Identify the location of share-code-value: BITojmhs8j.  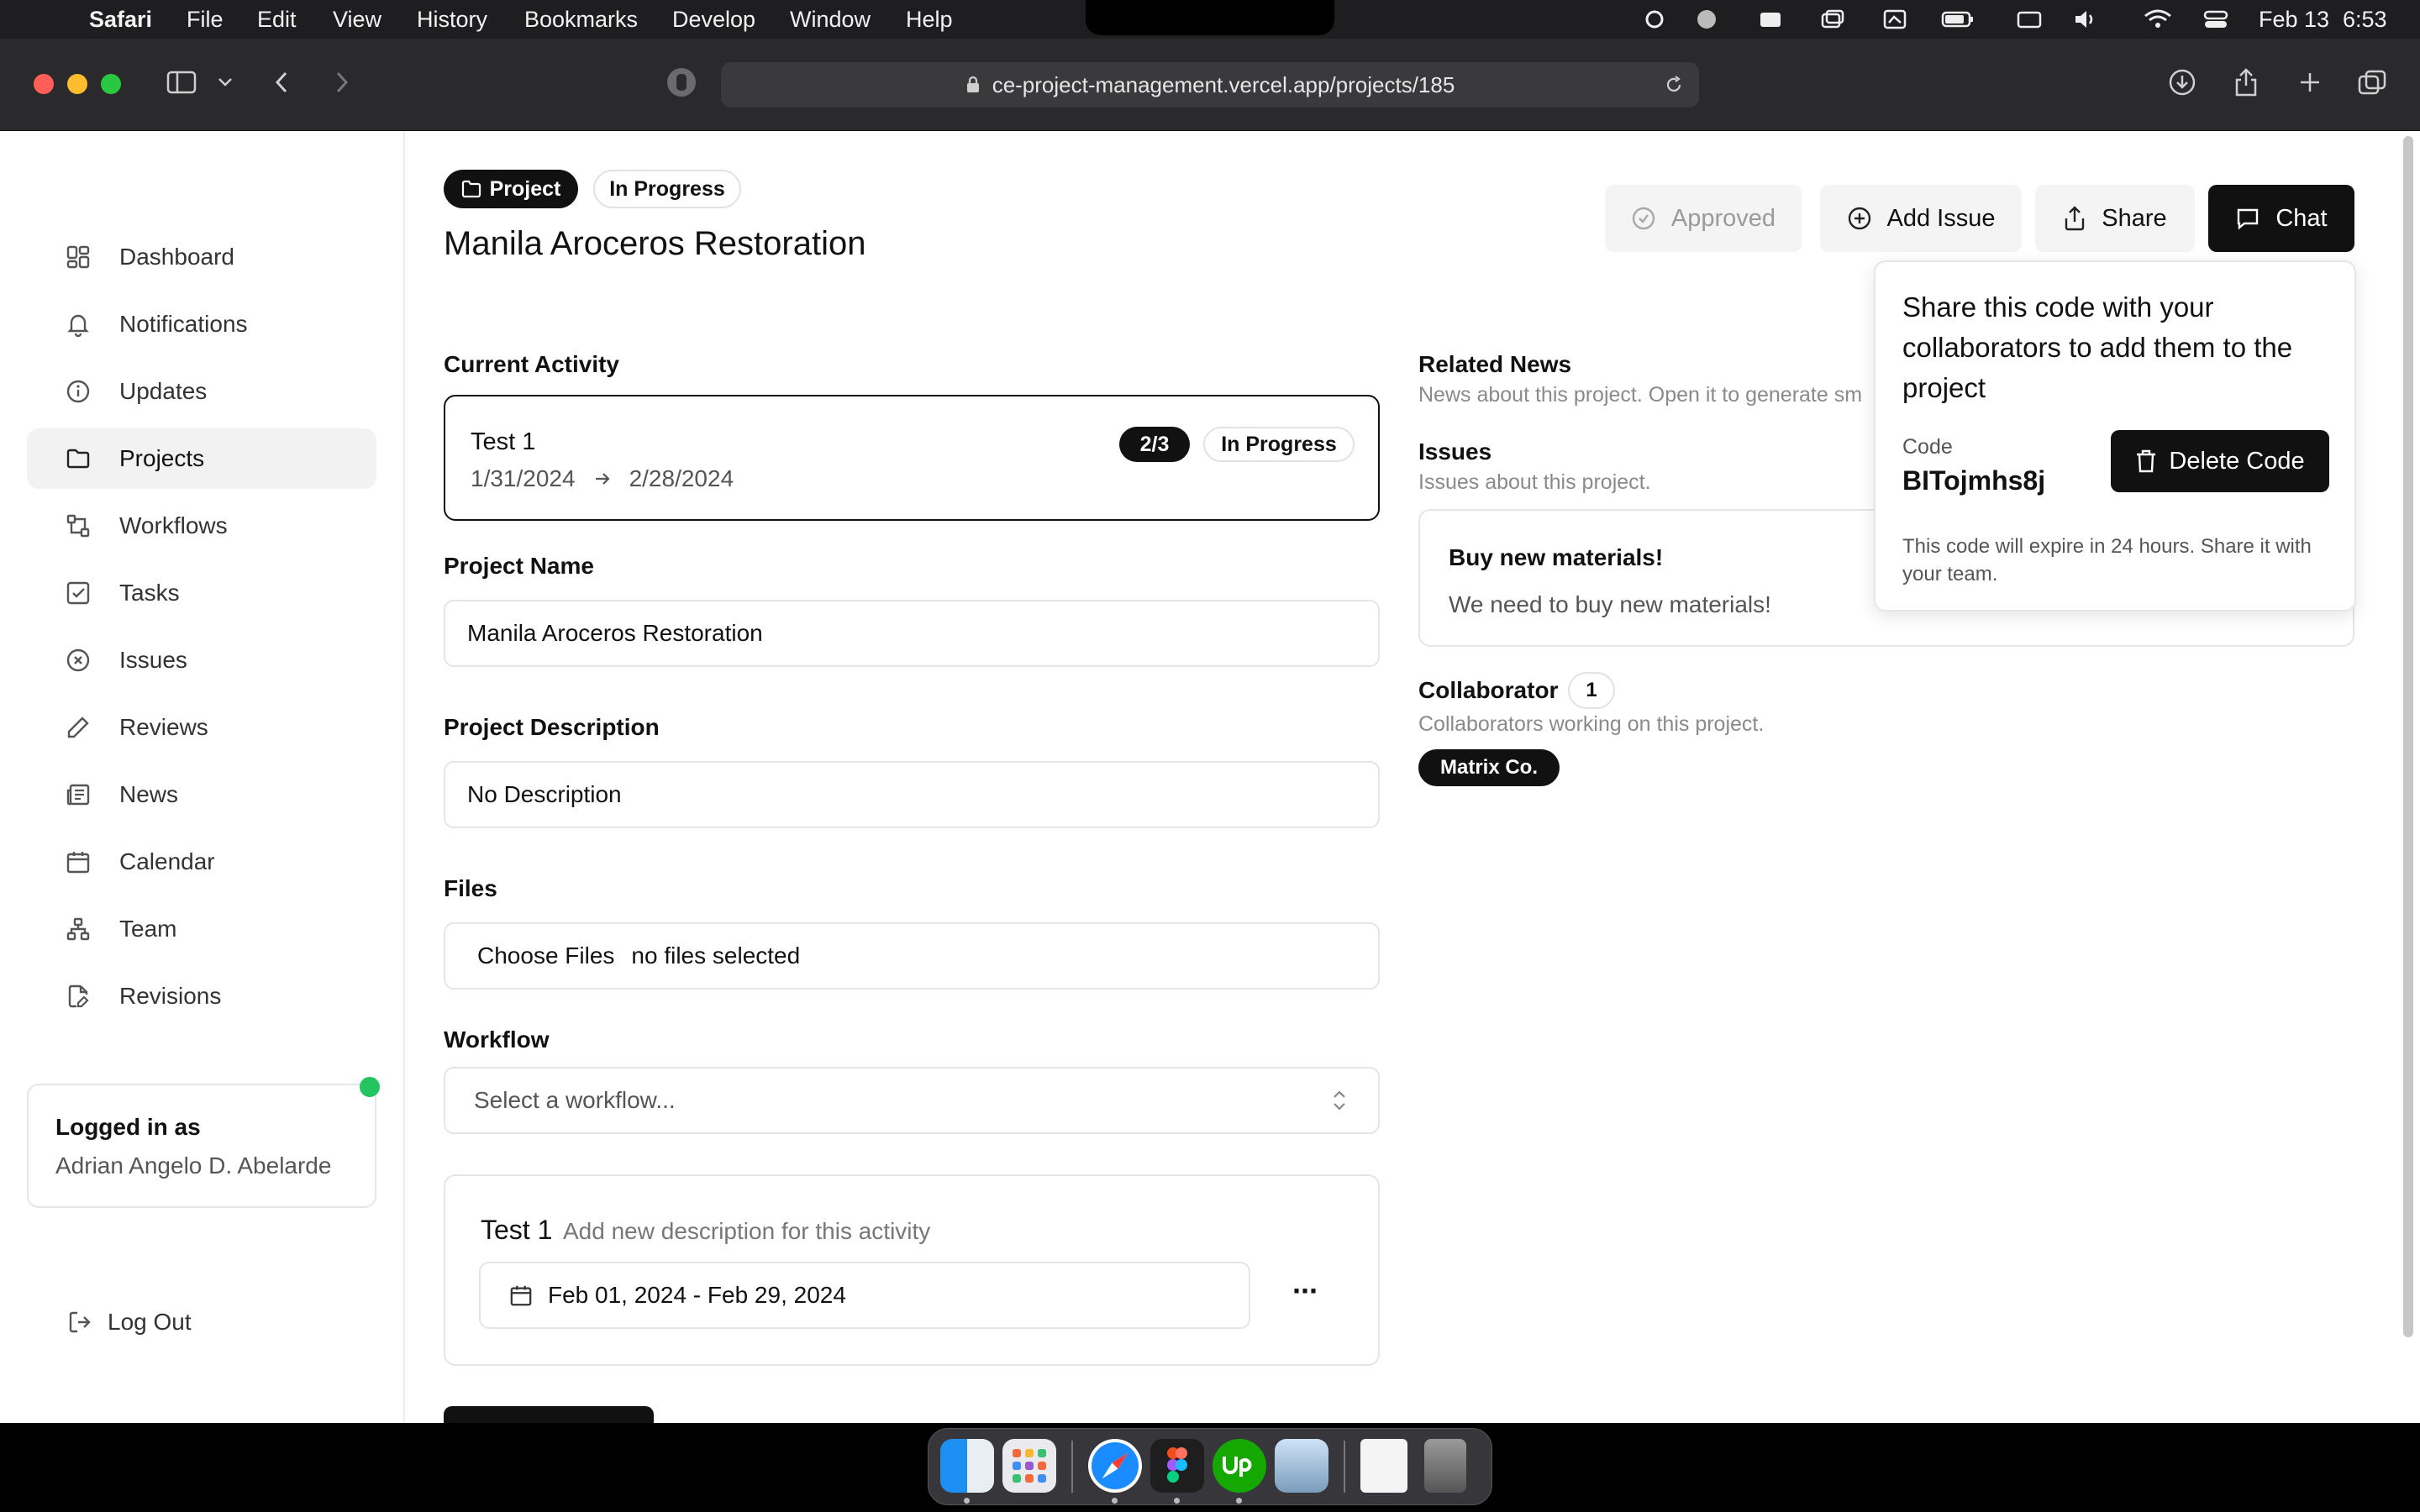
(1974, 480).